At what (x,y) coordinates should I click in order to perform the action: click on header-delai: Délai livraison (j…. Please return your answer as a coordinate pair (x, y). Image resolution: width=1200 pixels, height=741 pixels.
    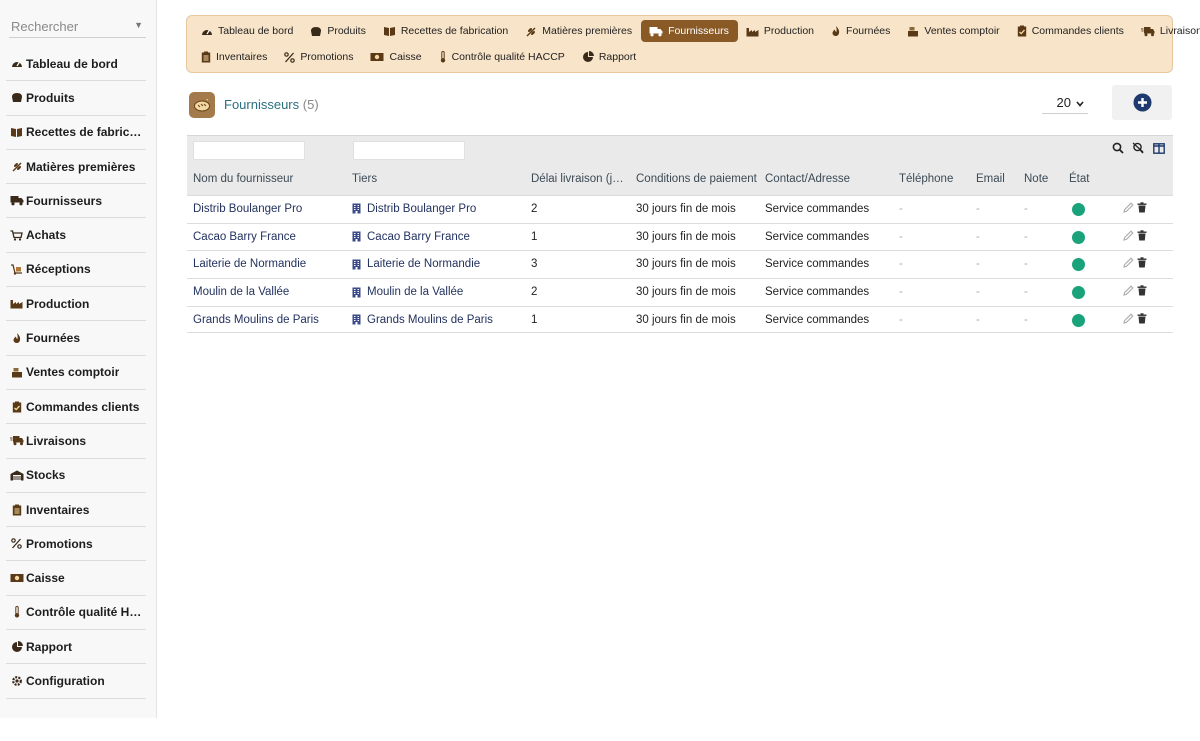
    Looking at the image, I should click on (577, 179).